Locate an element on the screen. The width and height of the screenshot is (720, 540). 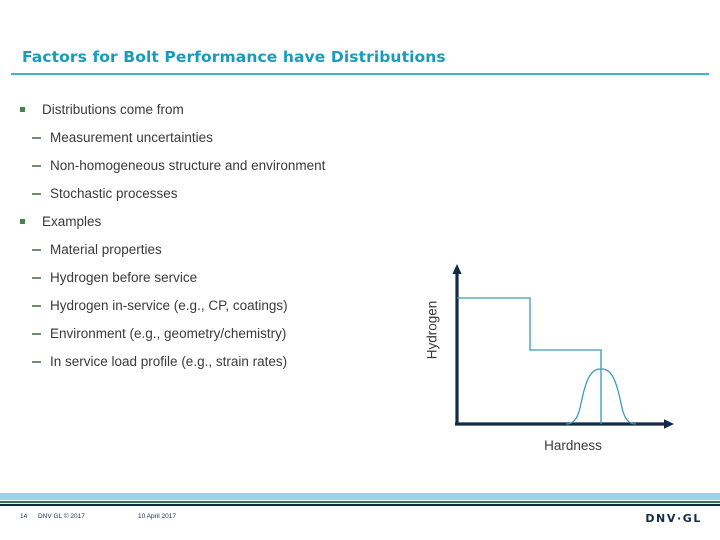
hydrogen-step-curve is located at coordinates (529, 360).